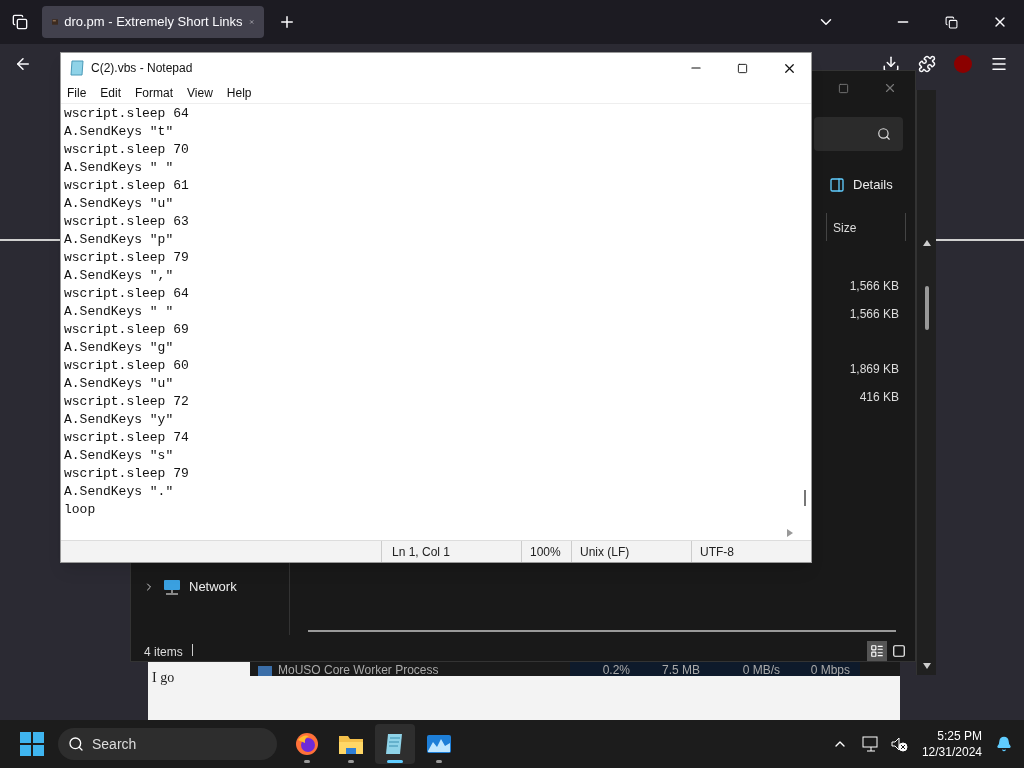 The image size is (1024, 768). Describe the element at coordinates (451, 551) in the screenshot. I see `cursor-position: Ln 1, Col 1` at that location.